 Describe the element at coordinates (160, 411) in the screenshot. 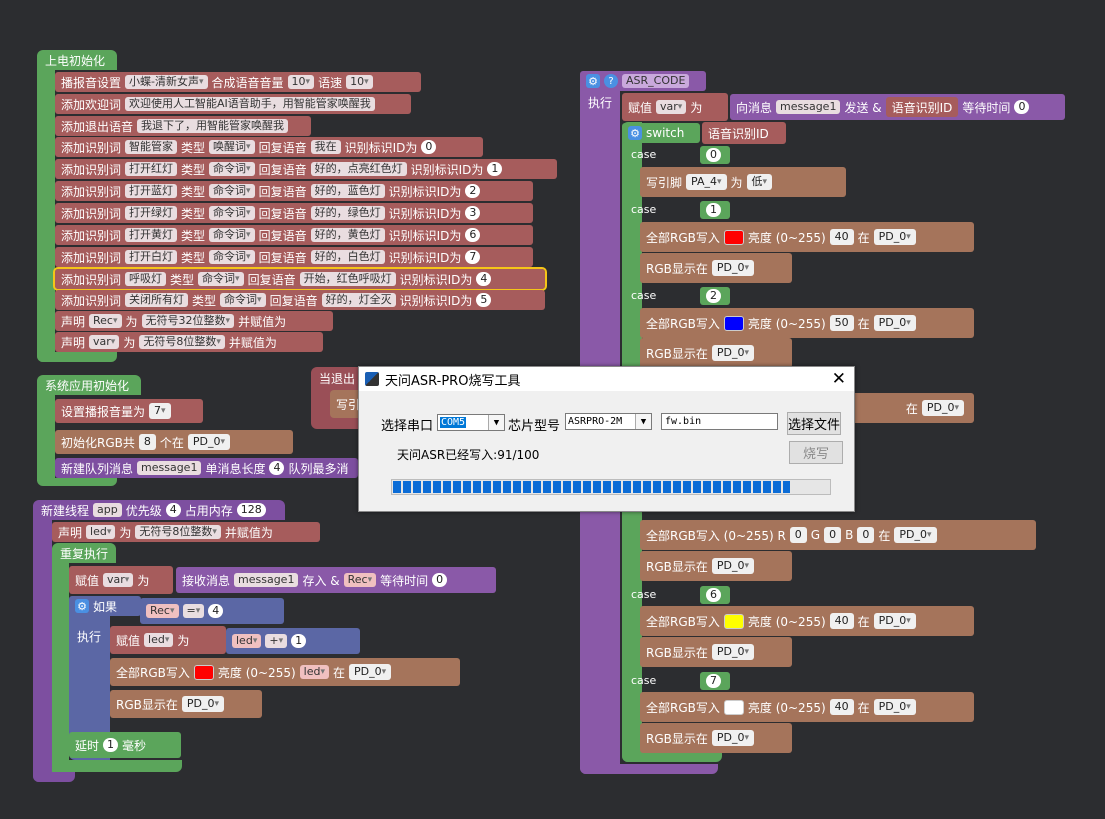

I see `volume-select: 7` at that location.